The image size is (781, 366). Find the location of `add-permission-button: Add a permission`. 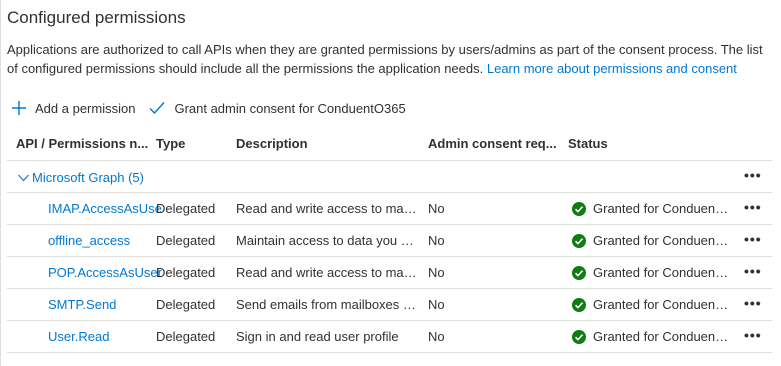

add-permission-button: Add a permission is located at coordinates (73, 108).